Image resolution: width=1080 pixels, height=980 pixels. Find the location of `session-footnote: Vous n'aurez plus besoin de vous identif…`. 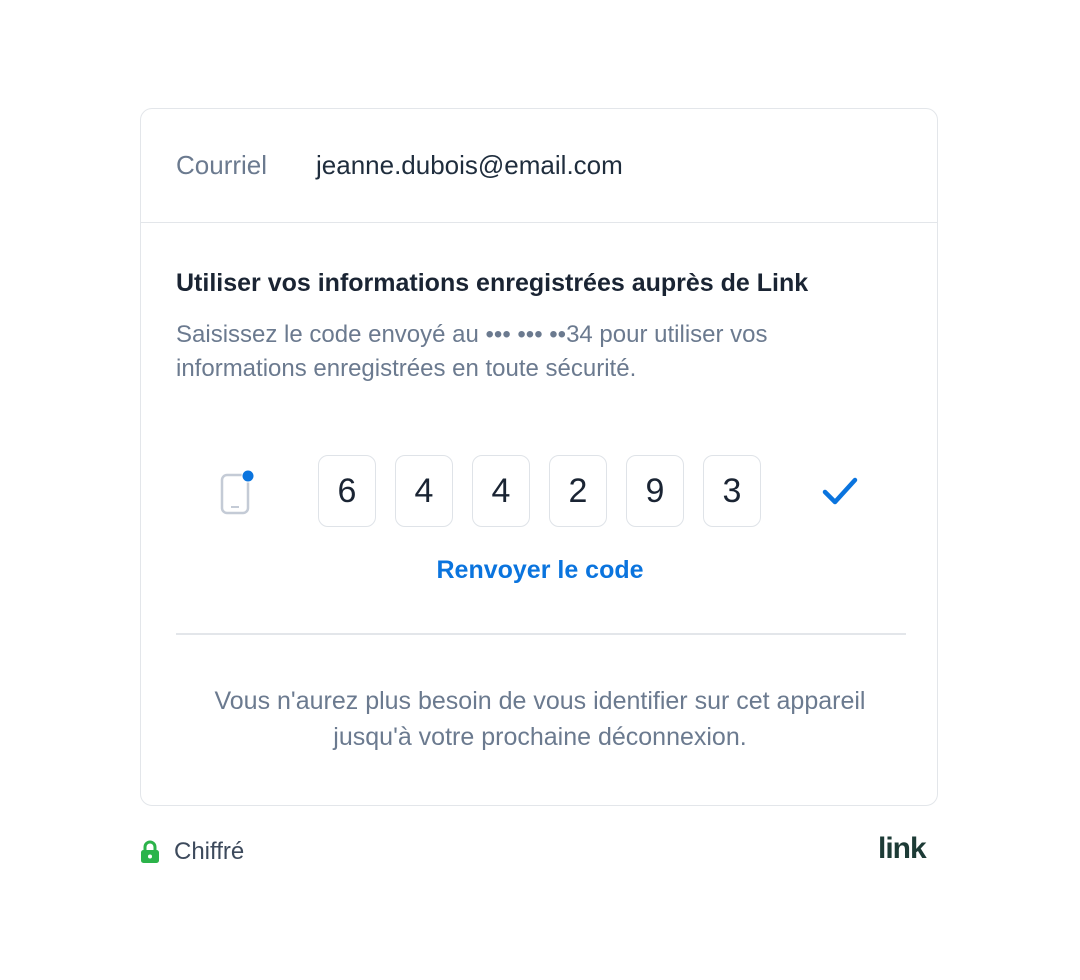

session-footnote: Vous n'aurez plus besoin de vous identif… is located at coordinates (540, 719).